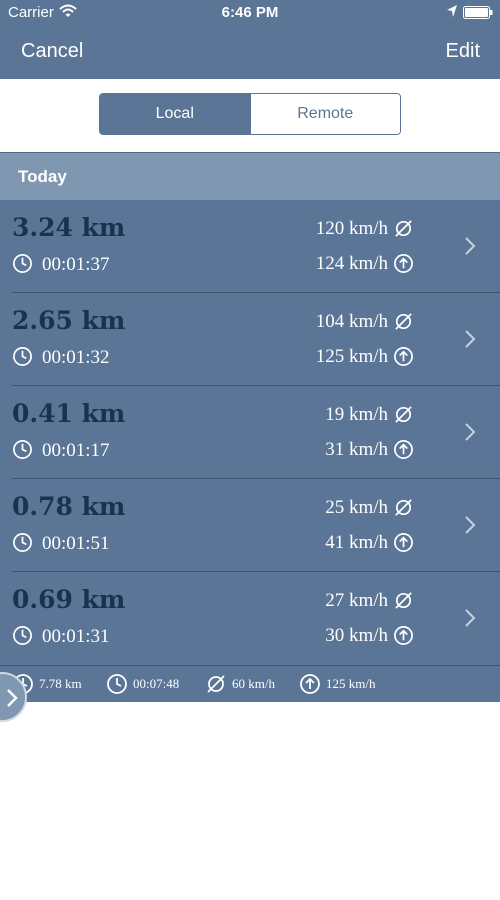 The image size is (500, 900). I want to click on ride-duration: 00:01:37, so click(76, 264).